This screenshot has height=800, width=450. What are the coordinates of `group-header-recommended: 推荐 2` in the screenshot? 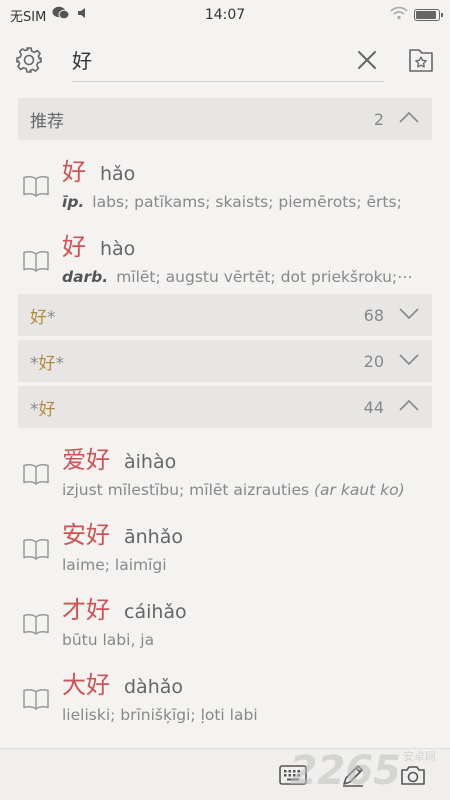 It's located at (225, 119).